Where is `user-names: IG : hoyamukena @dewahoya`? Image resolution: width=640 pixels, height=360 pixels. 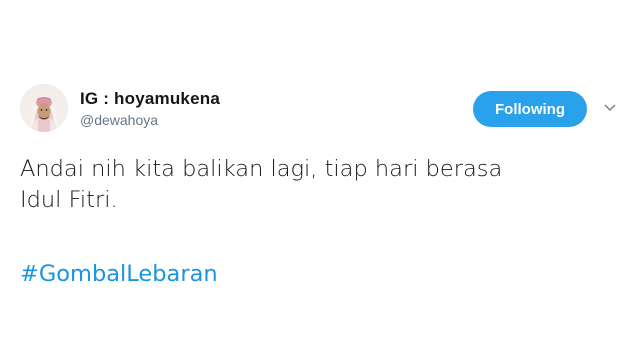 user-names: IG : hoyamukena @dewahoya is located at coordinates (150, 109).